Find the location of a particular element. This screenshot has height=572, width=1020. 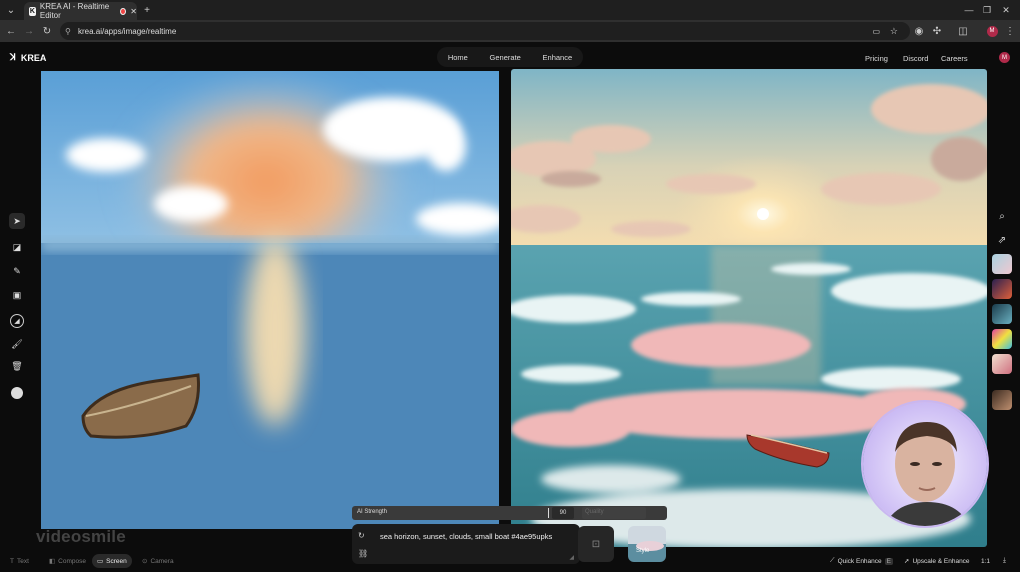

resize-handle-icon: ◢ is located at coordinates (571, 557).